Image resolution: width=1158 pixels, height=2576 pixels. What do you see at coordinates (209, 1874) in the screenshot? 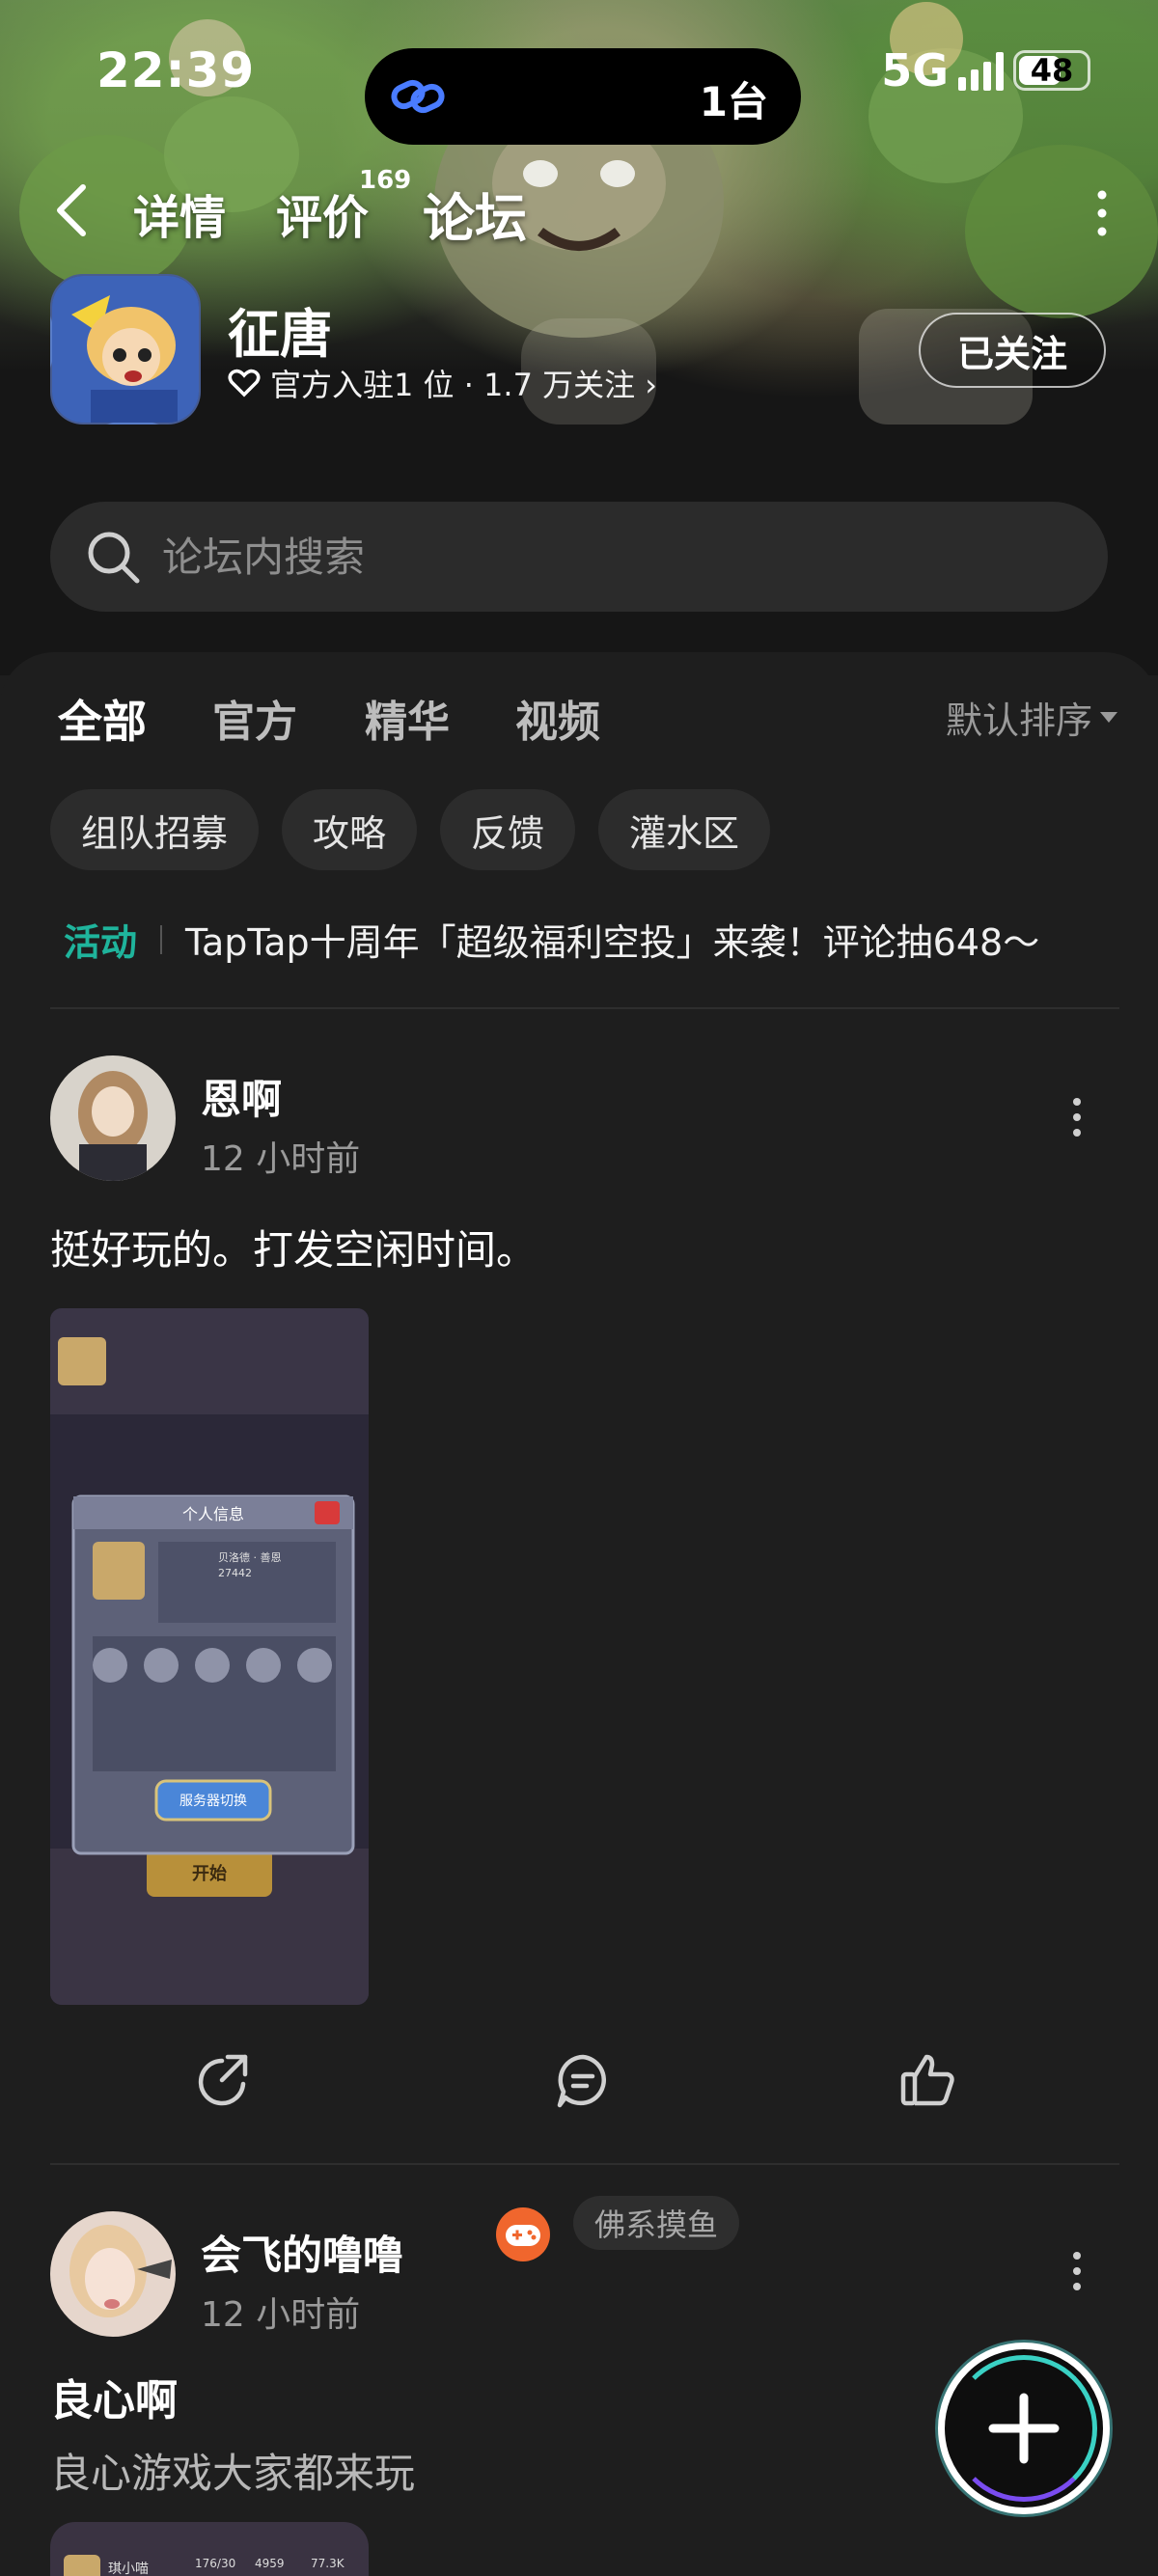
I see `screenshot-start-button: 开始` at bounding box center [209, 1874].